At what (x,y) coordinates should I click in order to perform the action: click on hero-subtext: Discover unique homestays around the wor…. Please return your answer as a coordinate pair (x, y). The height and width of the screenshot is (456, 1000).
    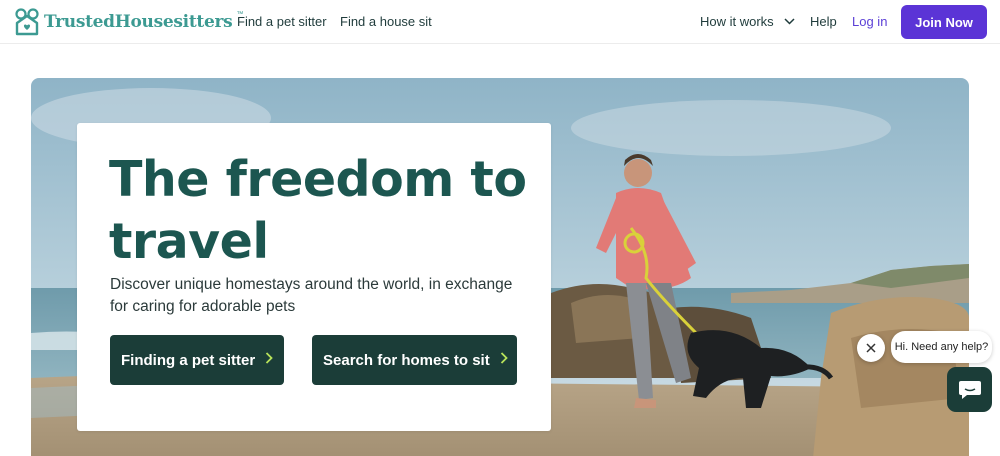
    Looking at the image, I should click on (311, 295).